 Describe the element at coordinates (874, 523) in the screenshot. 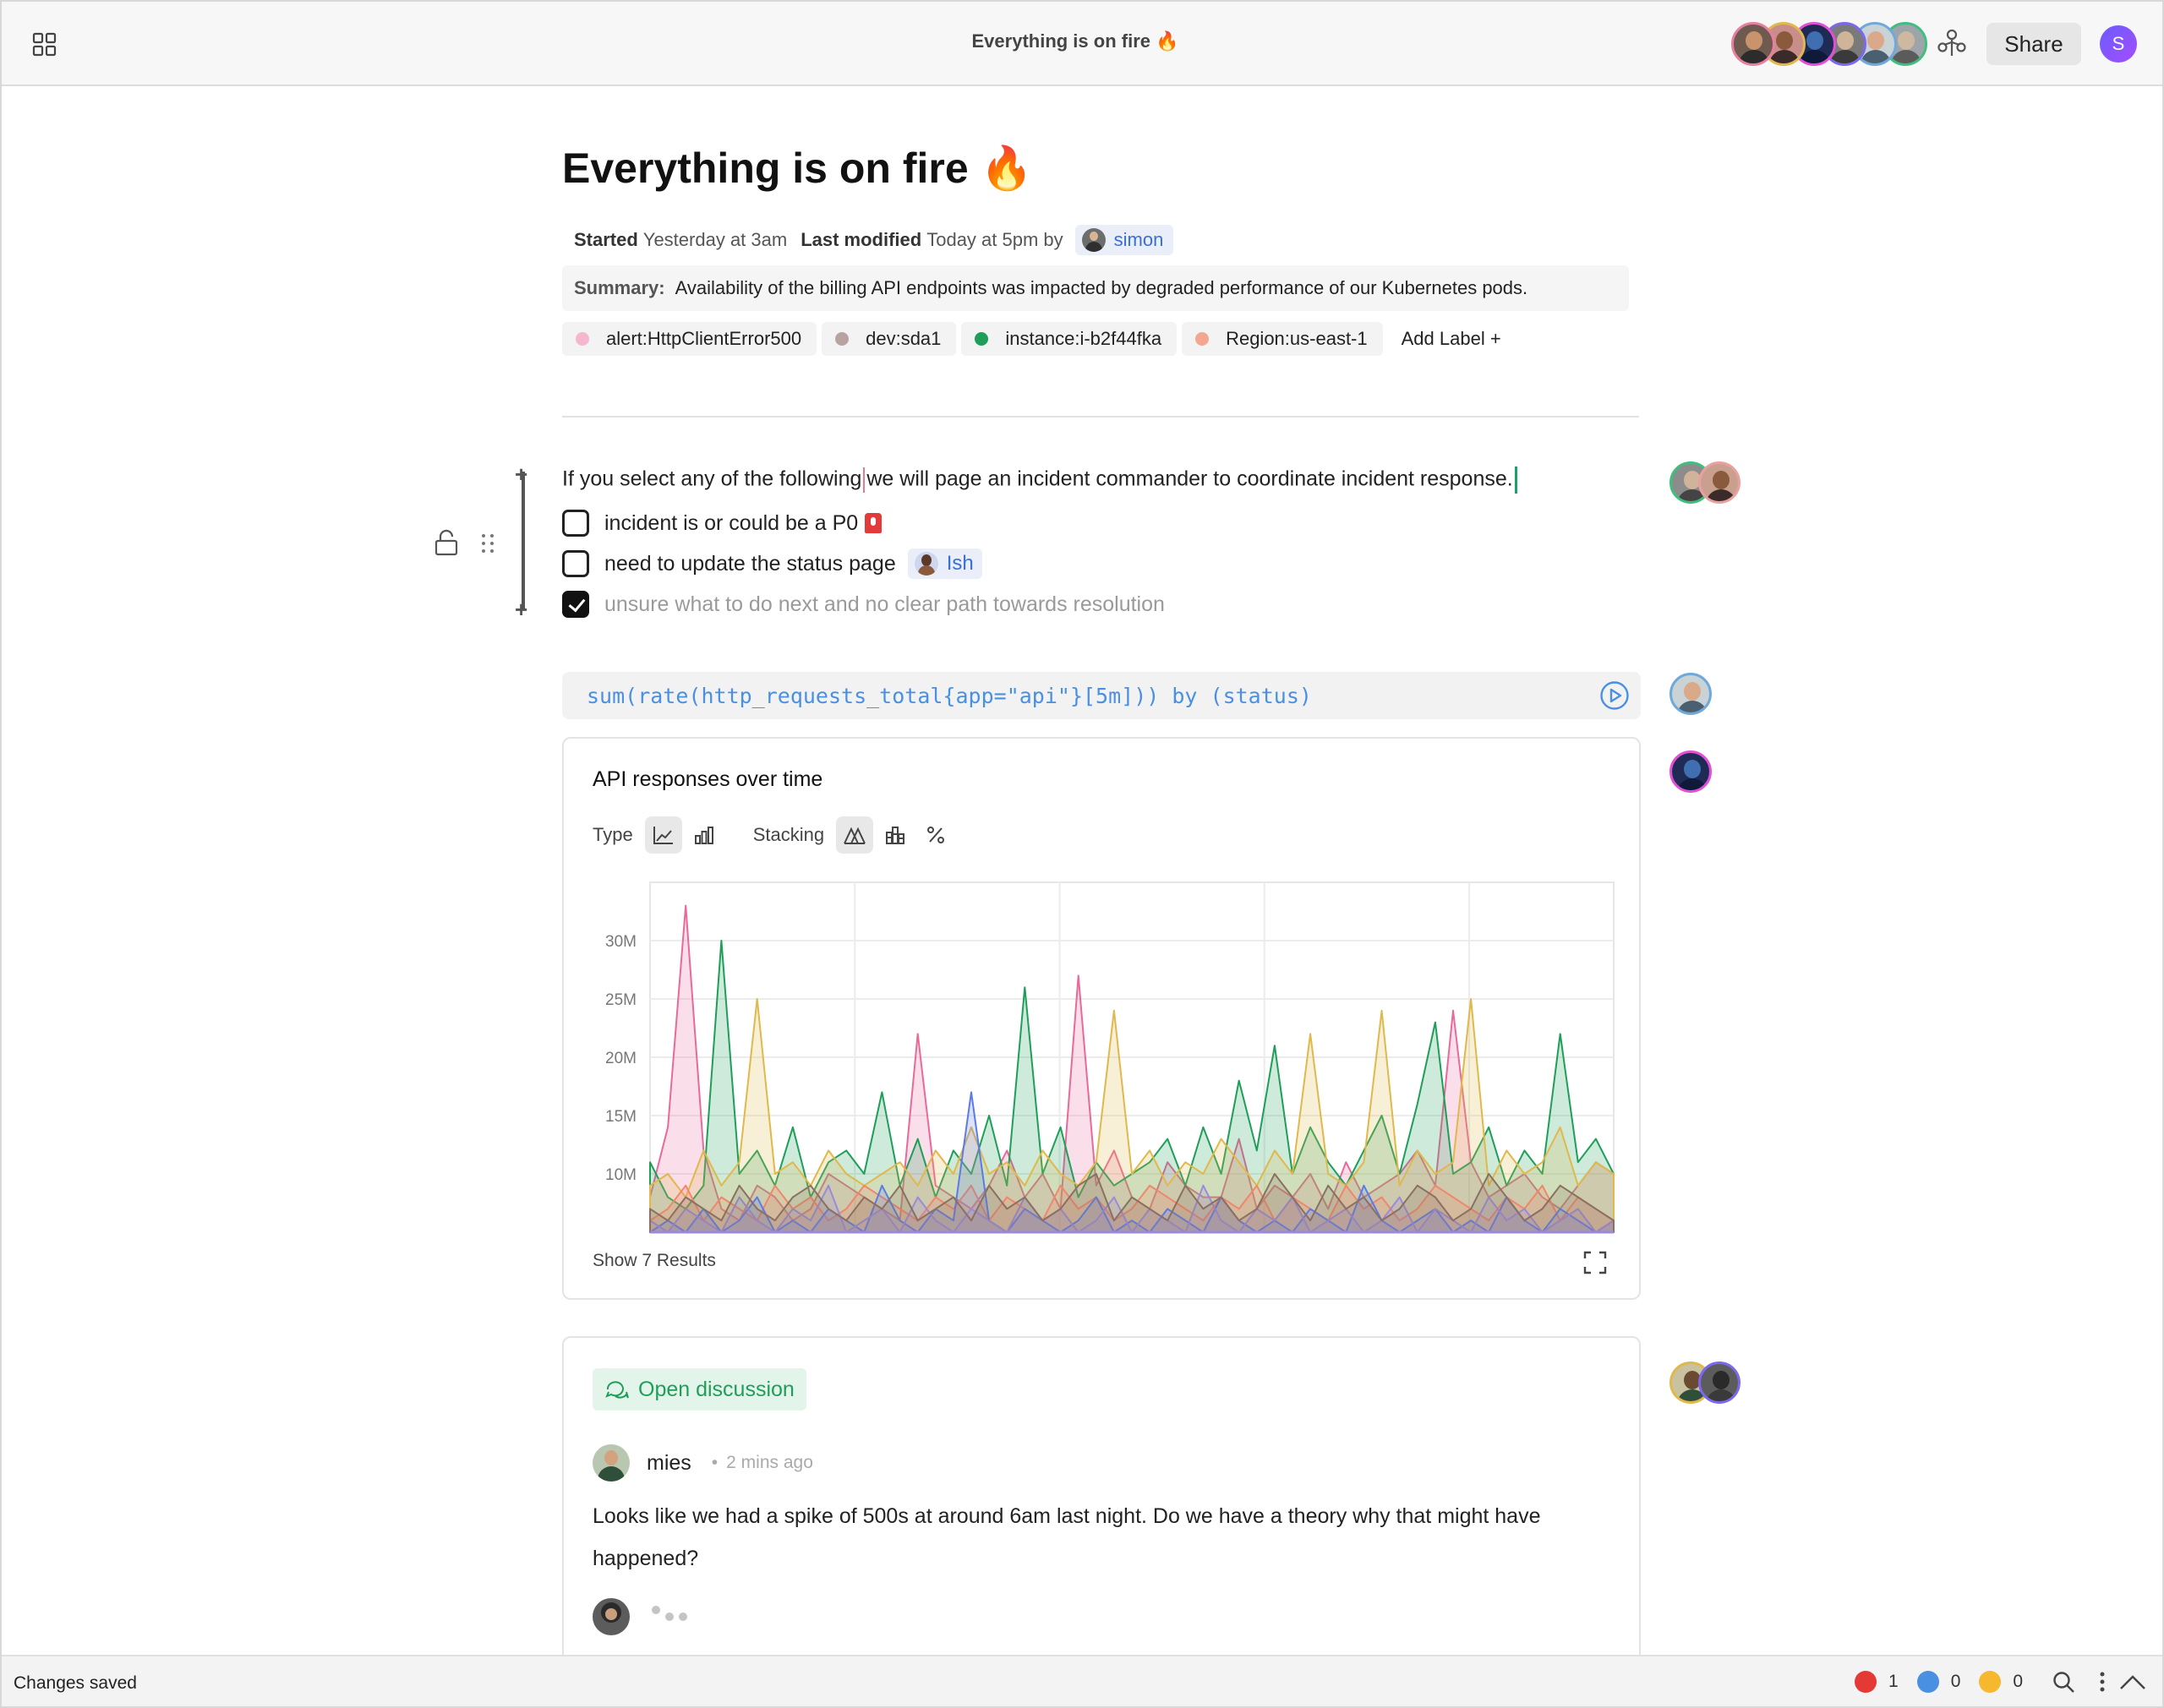

I see `siren-icon` at that location.